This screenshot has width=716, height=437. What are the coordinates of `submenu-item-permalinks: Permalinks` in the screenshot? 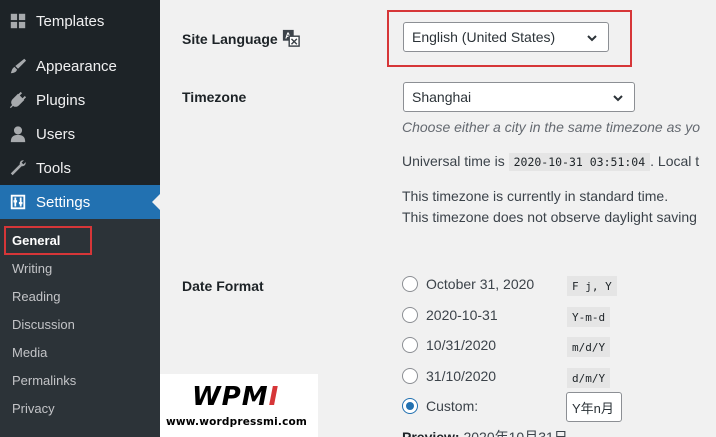 It's located at (44, 380).